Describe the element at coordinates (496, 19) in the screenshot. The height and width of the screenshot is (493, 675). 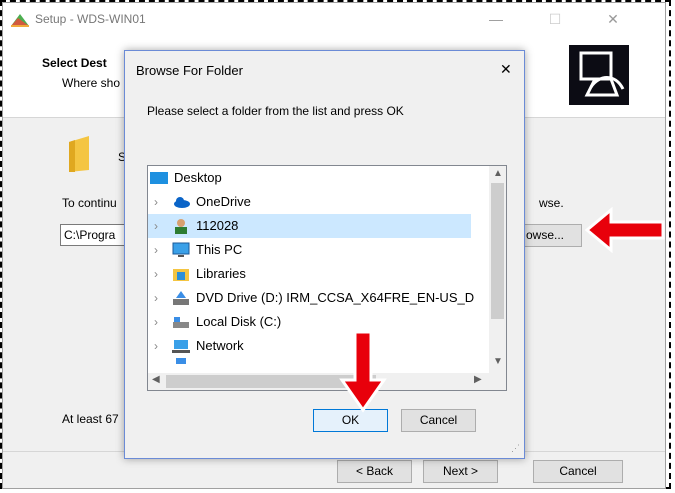
I see `minimize-button: —` at that location.